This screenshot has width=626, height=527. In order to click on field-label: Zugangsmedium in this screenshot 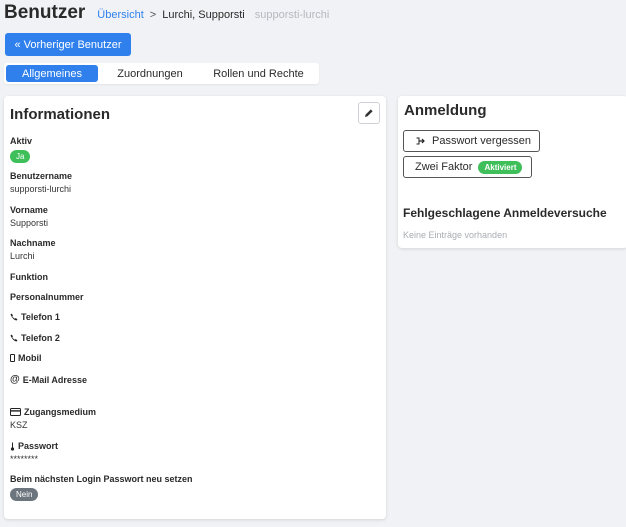, I will do `click(60, 412)`.